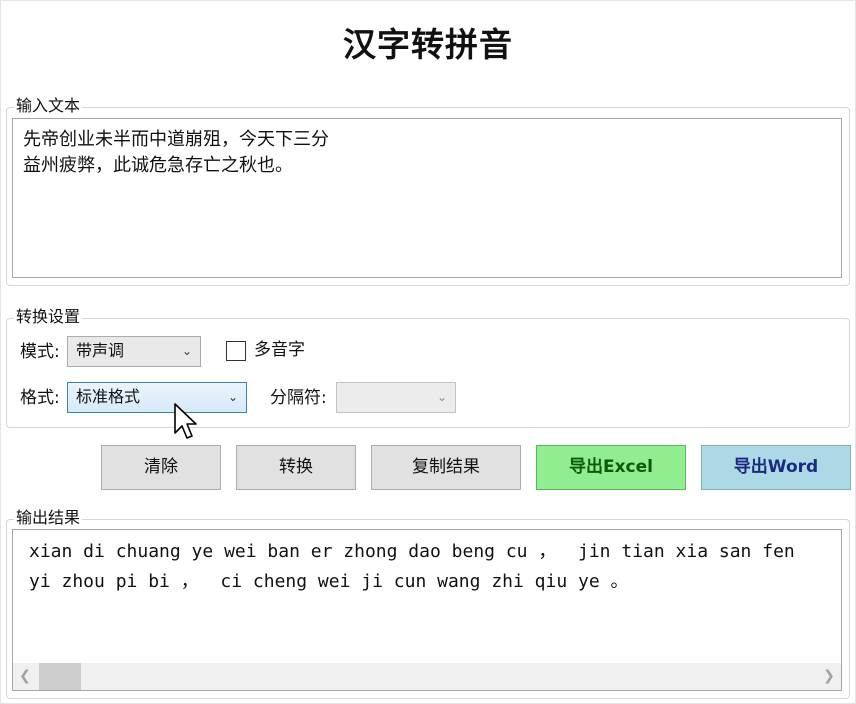 The height and width of the screenshot is (704, 856). I want to click on mode-select-value: 带声调, so click(100, 350).